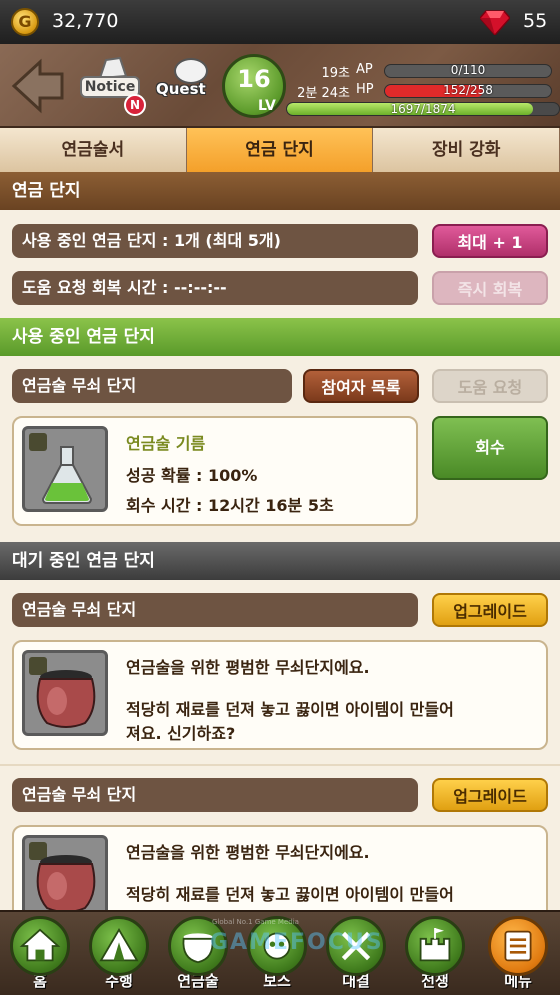 This screenshot has height=995, width=560. What do you see at coordinates (435, 946) in the screenshot?
I see `castle-icon` at bounding box center [435, 946].